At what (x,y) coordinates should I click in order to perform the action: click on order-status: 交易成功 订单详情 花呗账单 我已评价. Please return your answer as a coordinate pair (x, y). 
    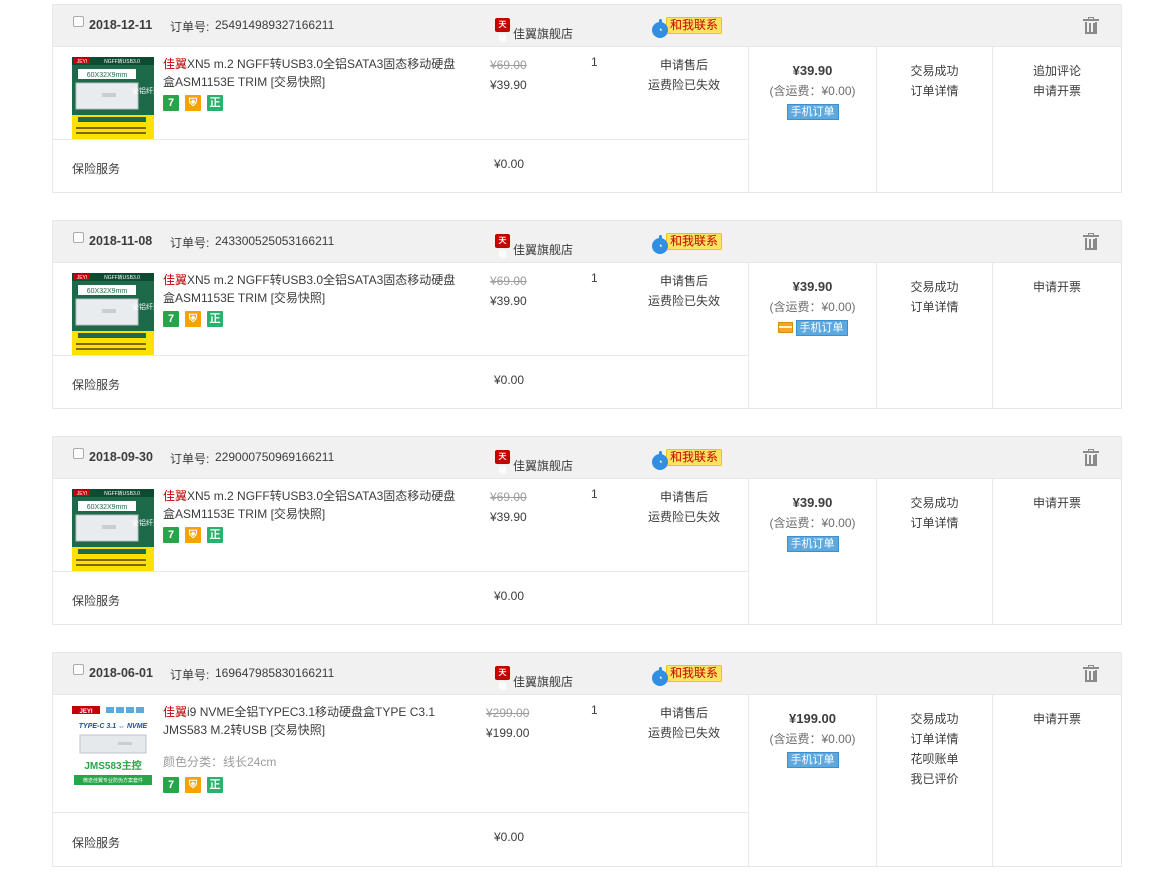
    Looking at the image, I should click on (935, 780).